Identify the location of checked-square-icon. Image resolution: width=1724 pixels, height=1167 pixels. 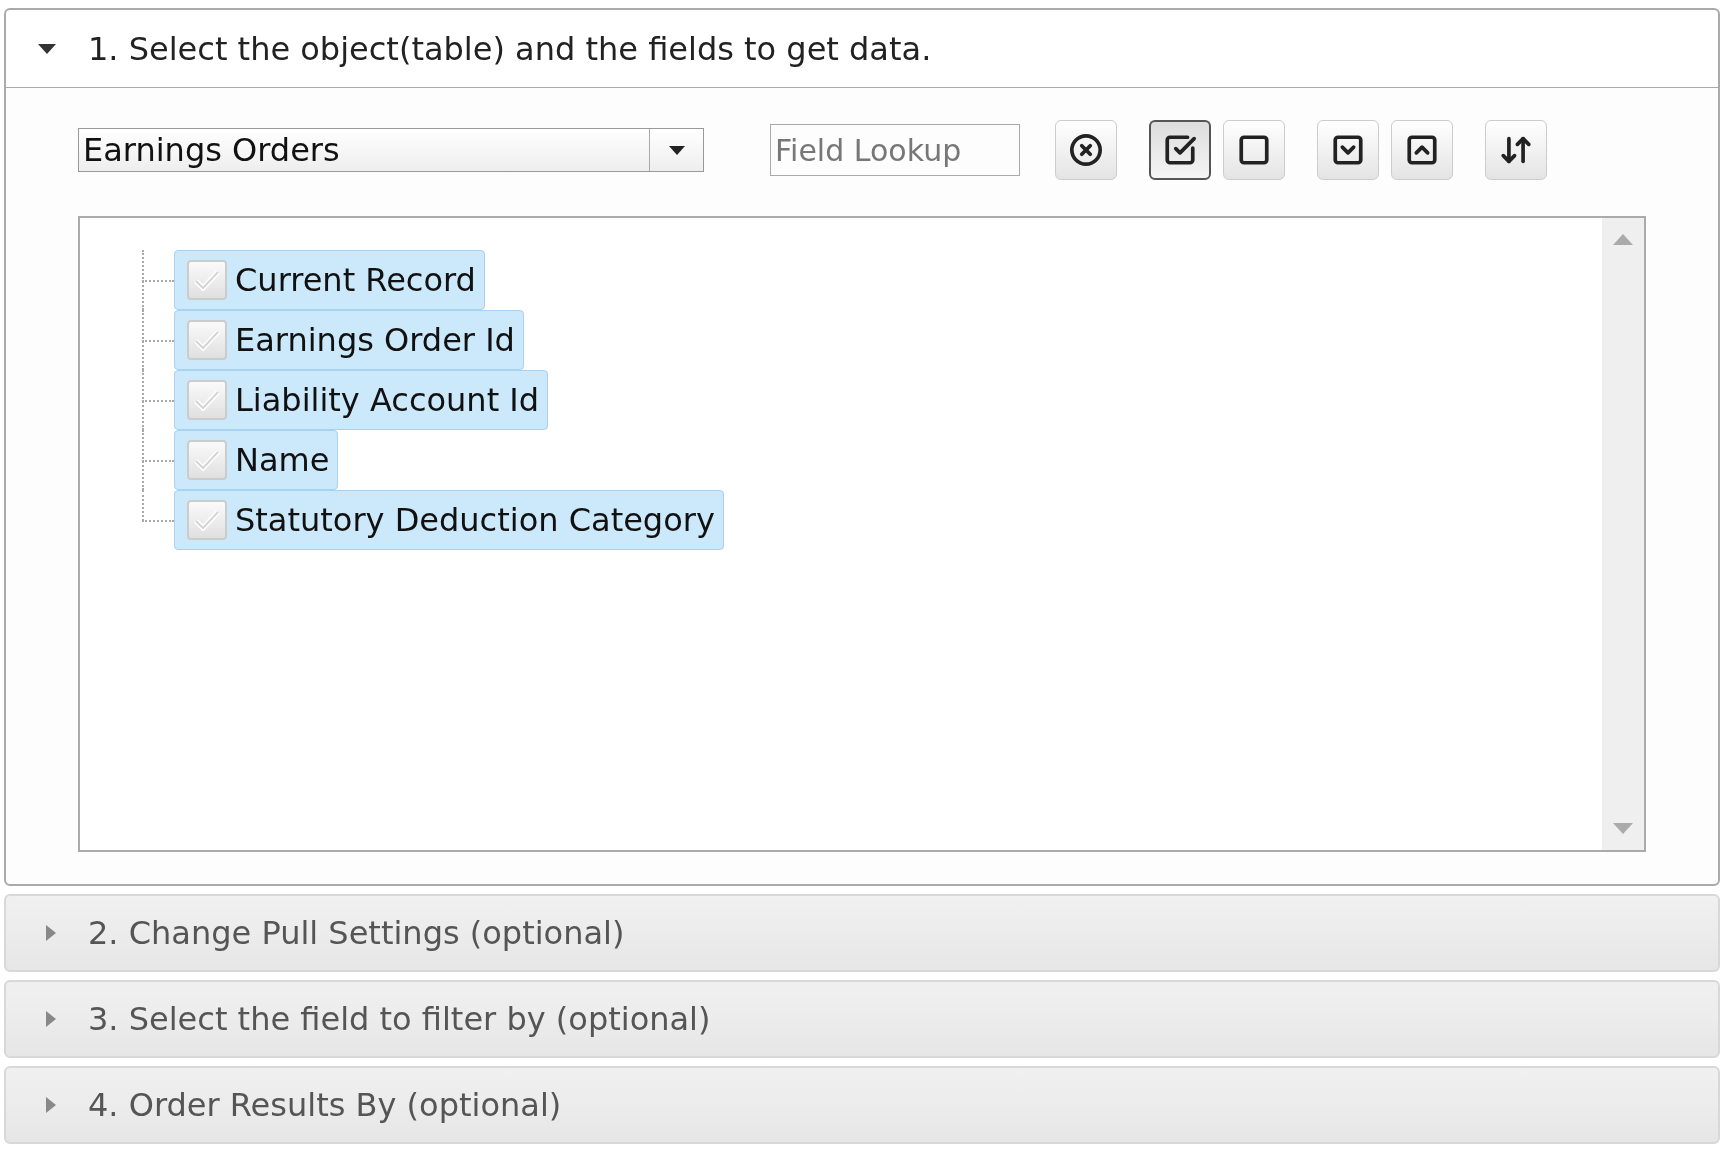
(1180, 150).